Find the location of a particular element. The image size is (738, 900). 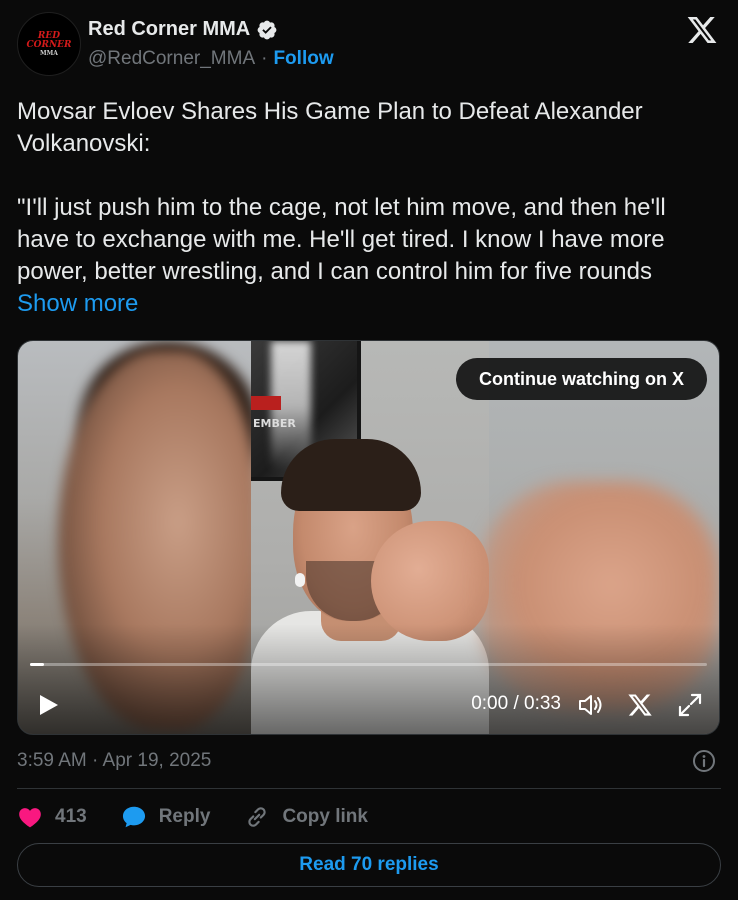

divider is located at coordinates (369, 788).